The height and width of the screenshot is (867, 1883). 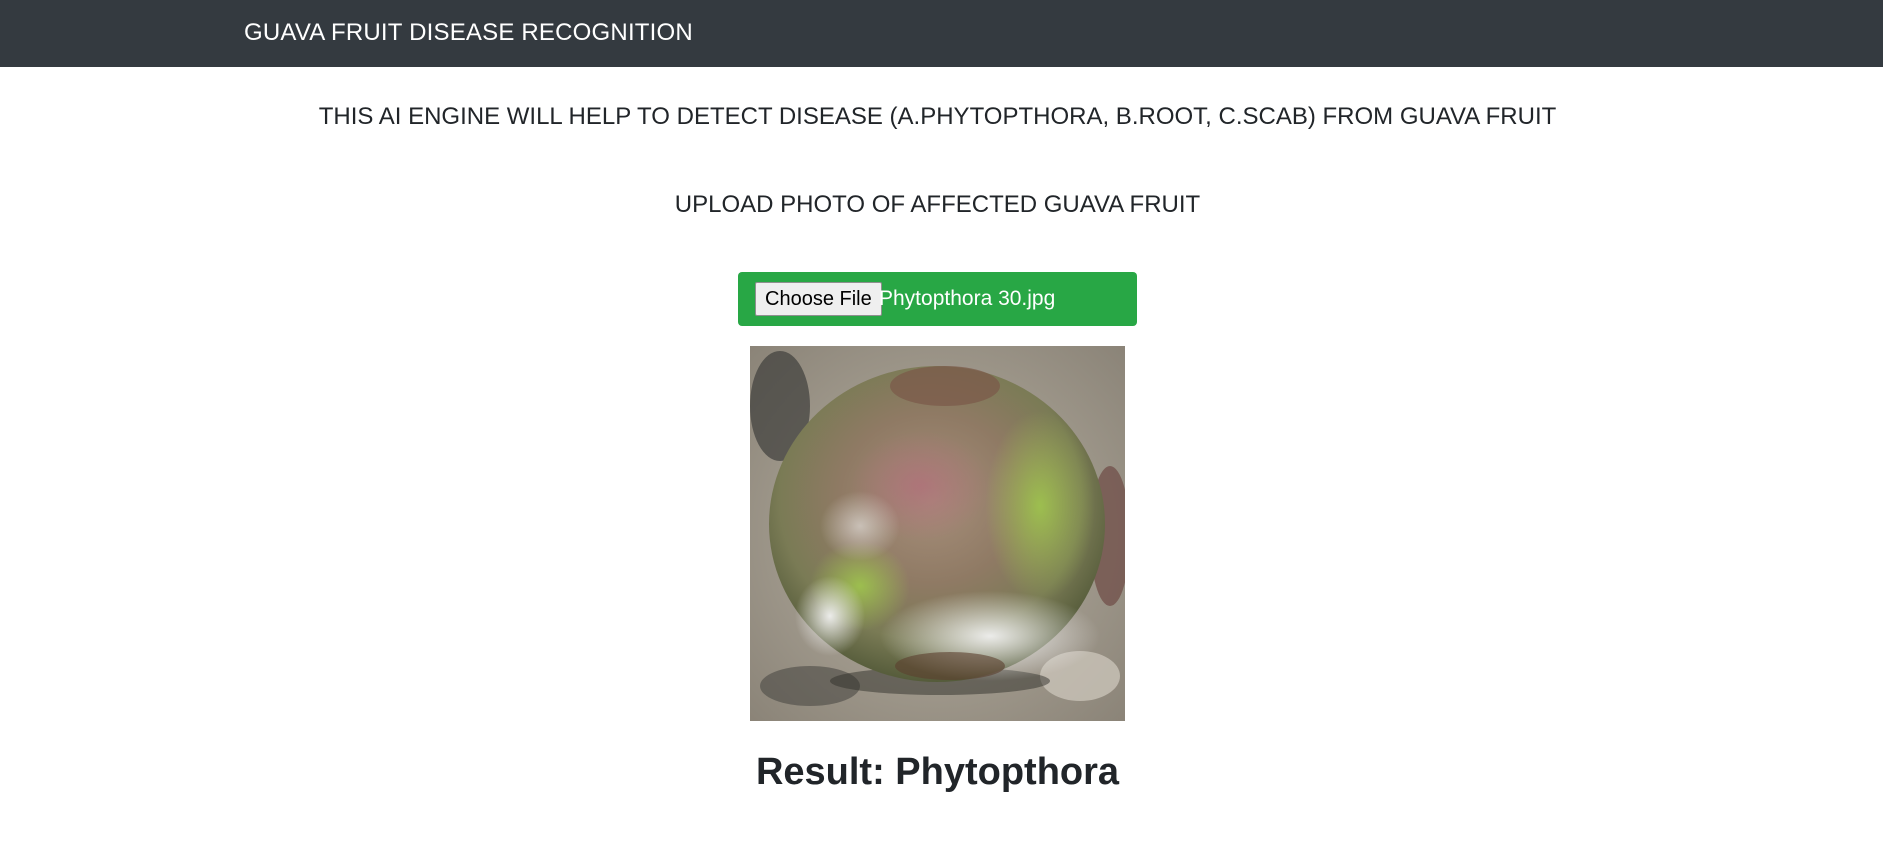 I want to click on upload-label: UPLOAD PHOTO OF AFFECTED GUAVA FRUIT, so click(x=937, y=204).